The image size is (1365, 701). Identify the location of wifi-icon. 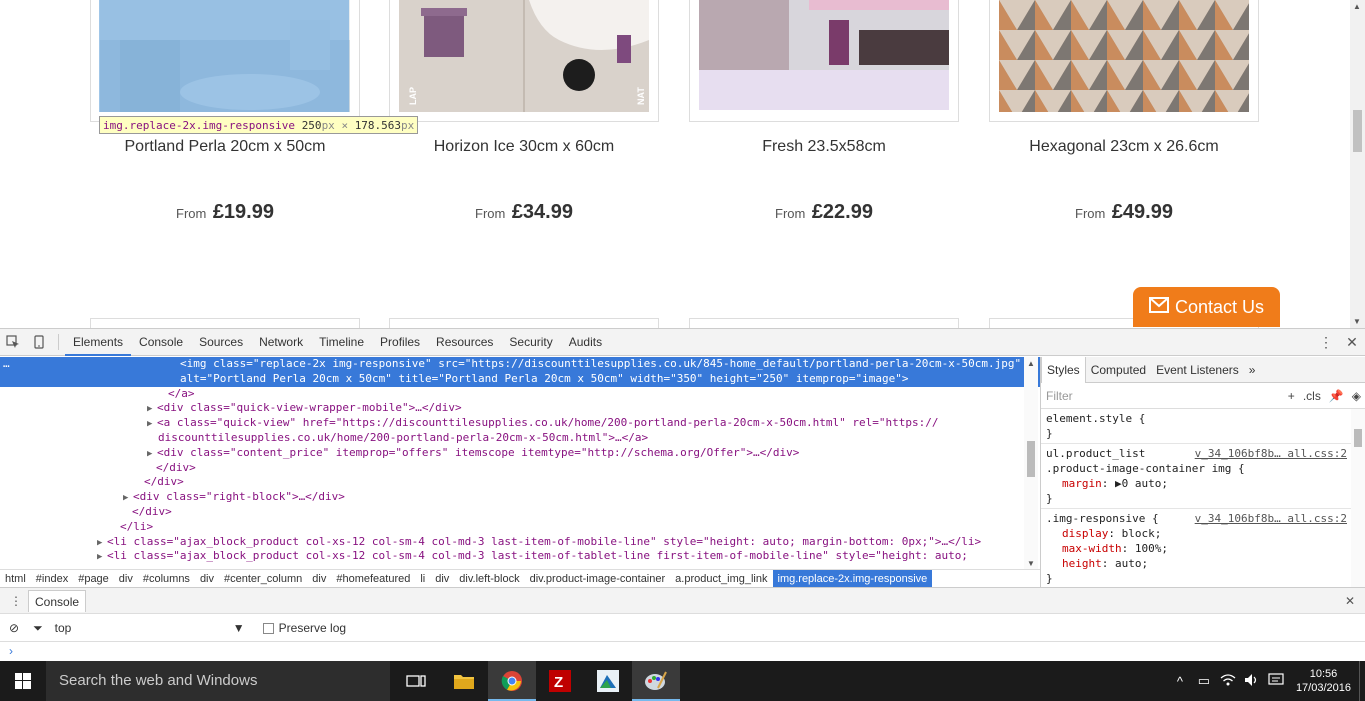
(1228, 681).